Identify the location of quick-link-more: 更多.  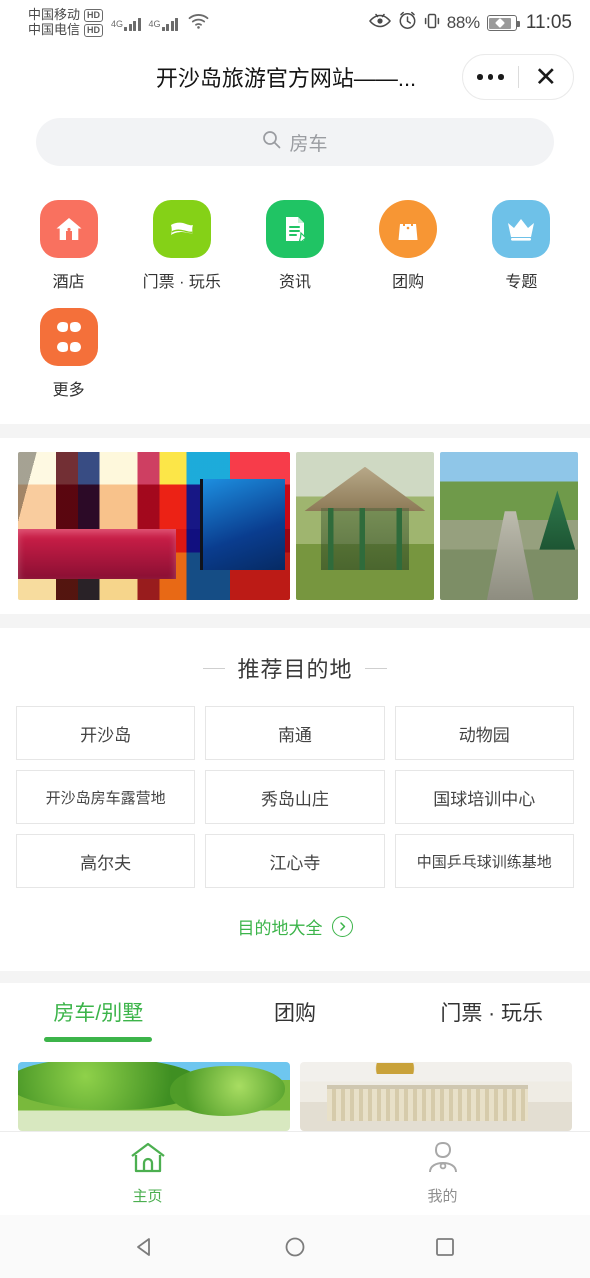
(68, 352).